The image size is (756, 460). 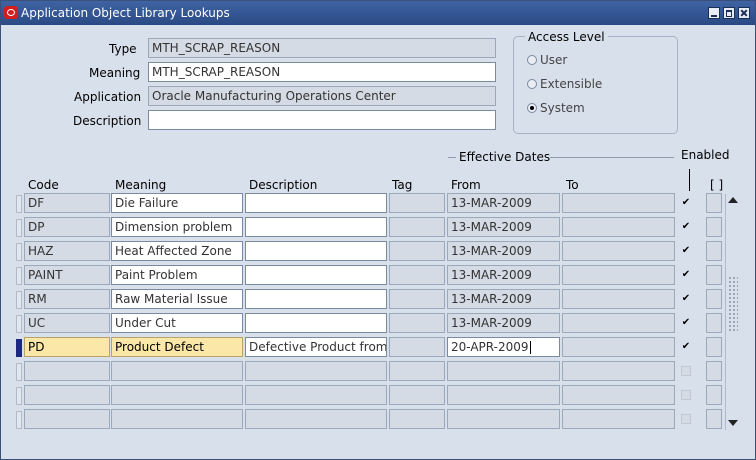 What do you see at coordinates (177, 299) in the screenshot?
I see `cell-meaning: Raw Material Issue` at bounding box center [177, 299].